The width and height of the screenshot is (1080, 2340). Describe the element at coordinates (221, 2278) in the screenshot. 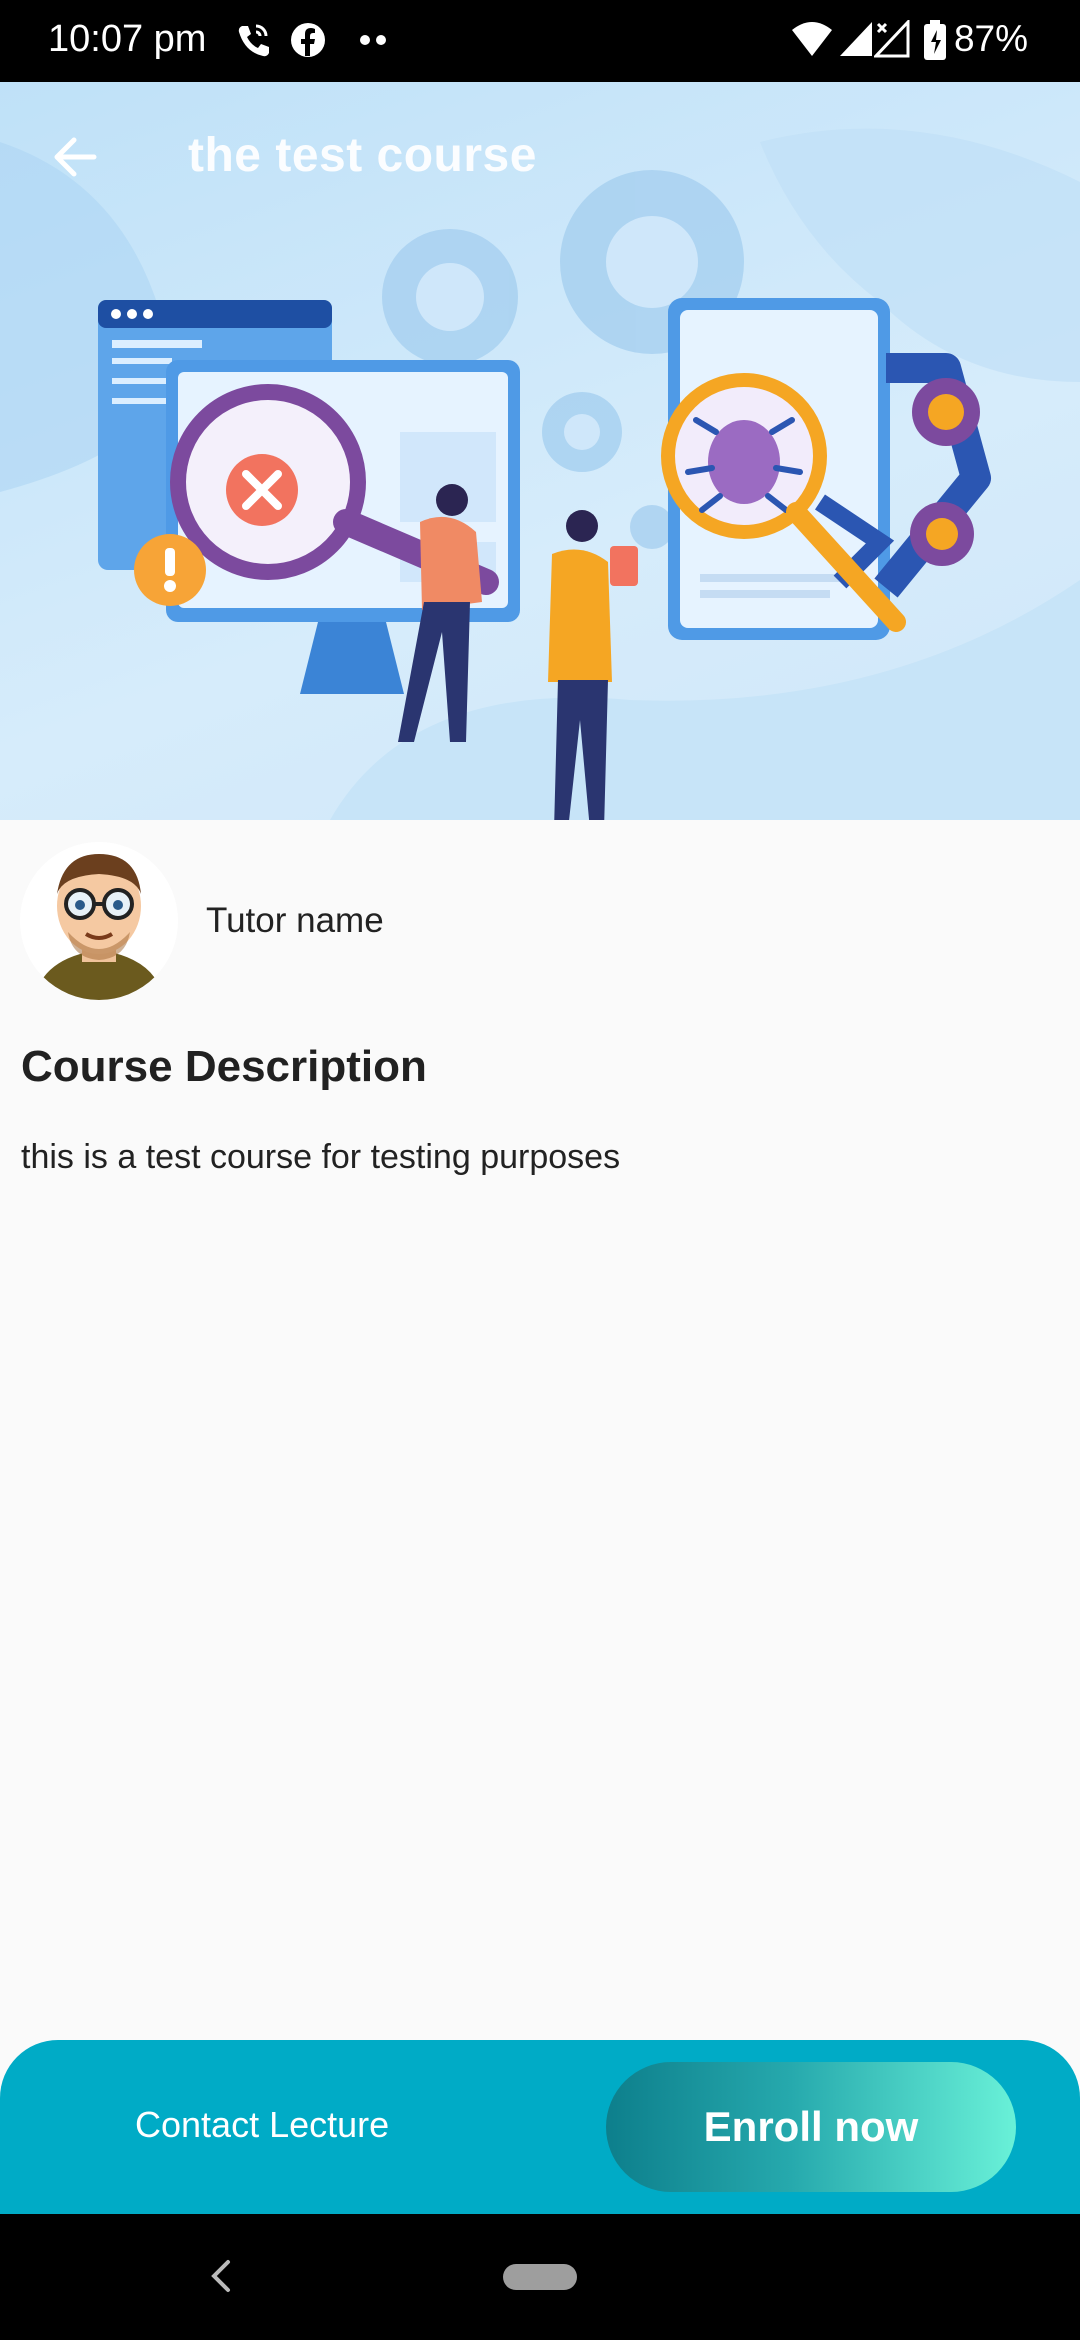

I see `nav-back-icon` at that location.